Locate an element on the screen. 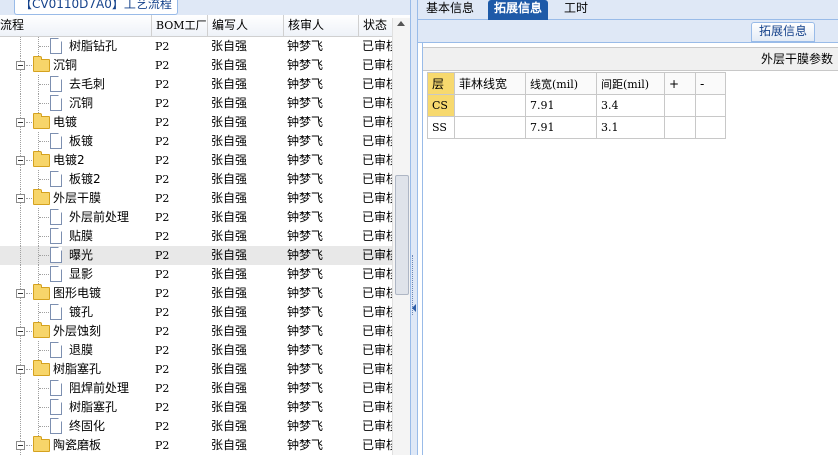 This screenshot has width=838, height=455. col-bom-factory: BOM工厂 is located at coordinates (179, 25).